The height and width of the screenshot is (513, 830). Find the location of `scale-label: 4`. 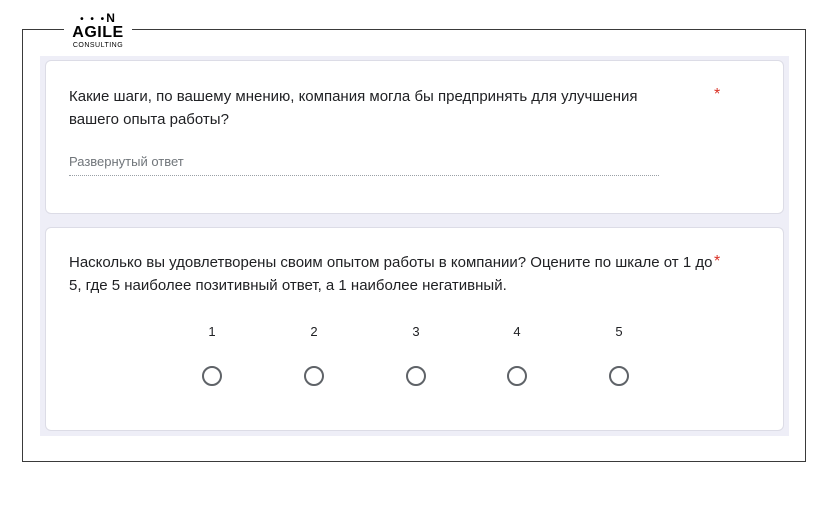

scale-label: 4 is located at coordinates (517, 331).